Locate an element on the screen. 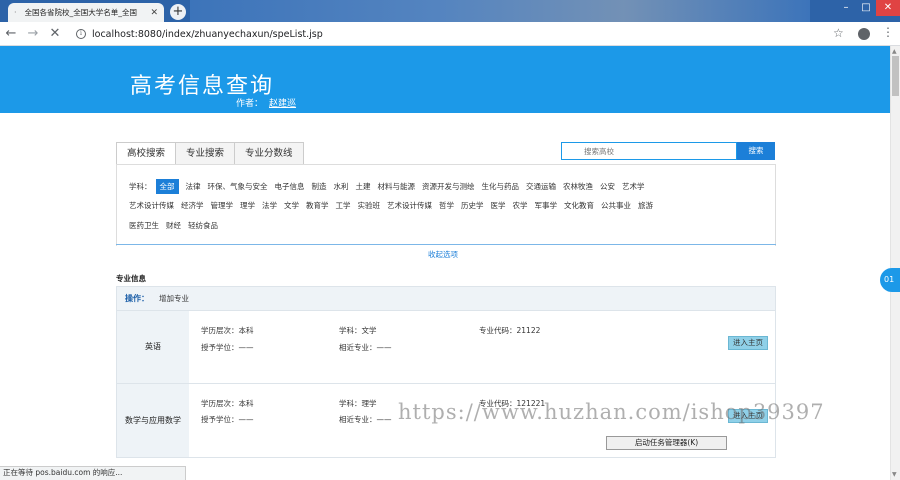  tab-close-icon: ✕ is located at coordinates (154, 13).